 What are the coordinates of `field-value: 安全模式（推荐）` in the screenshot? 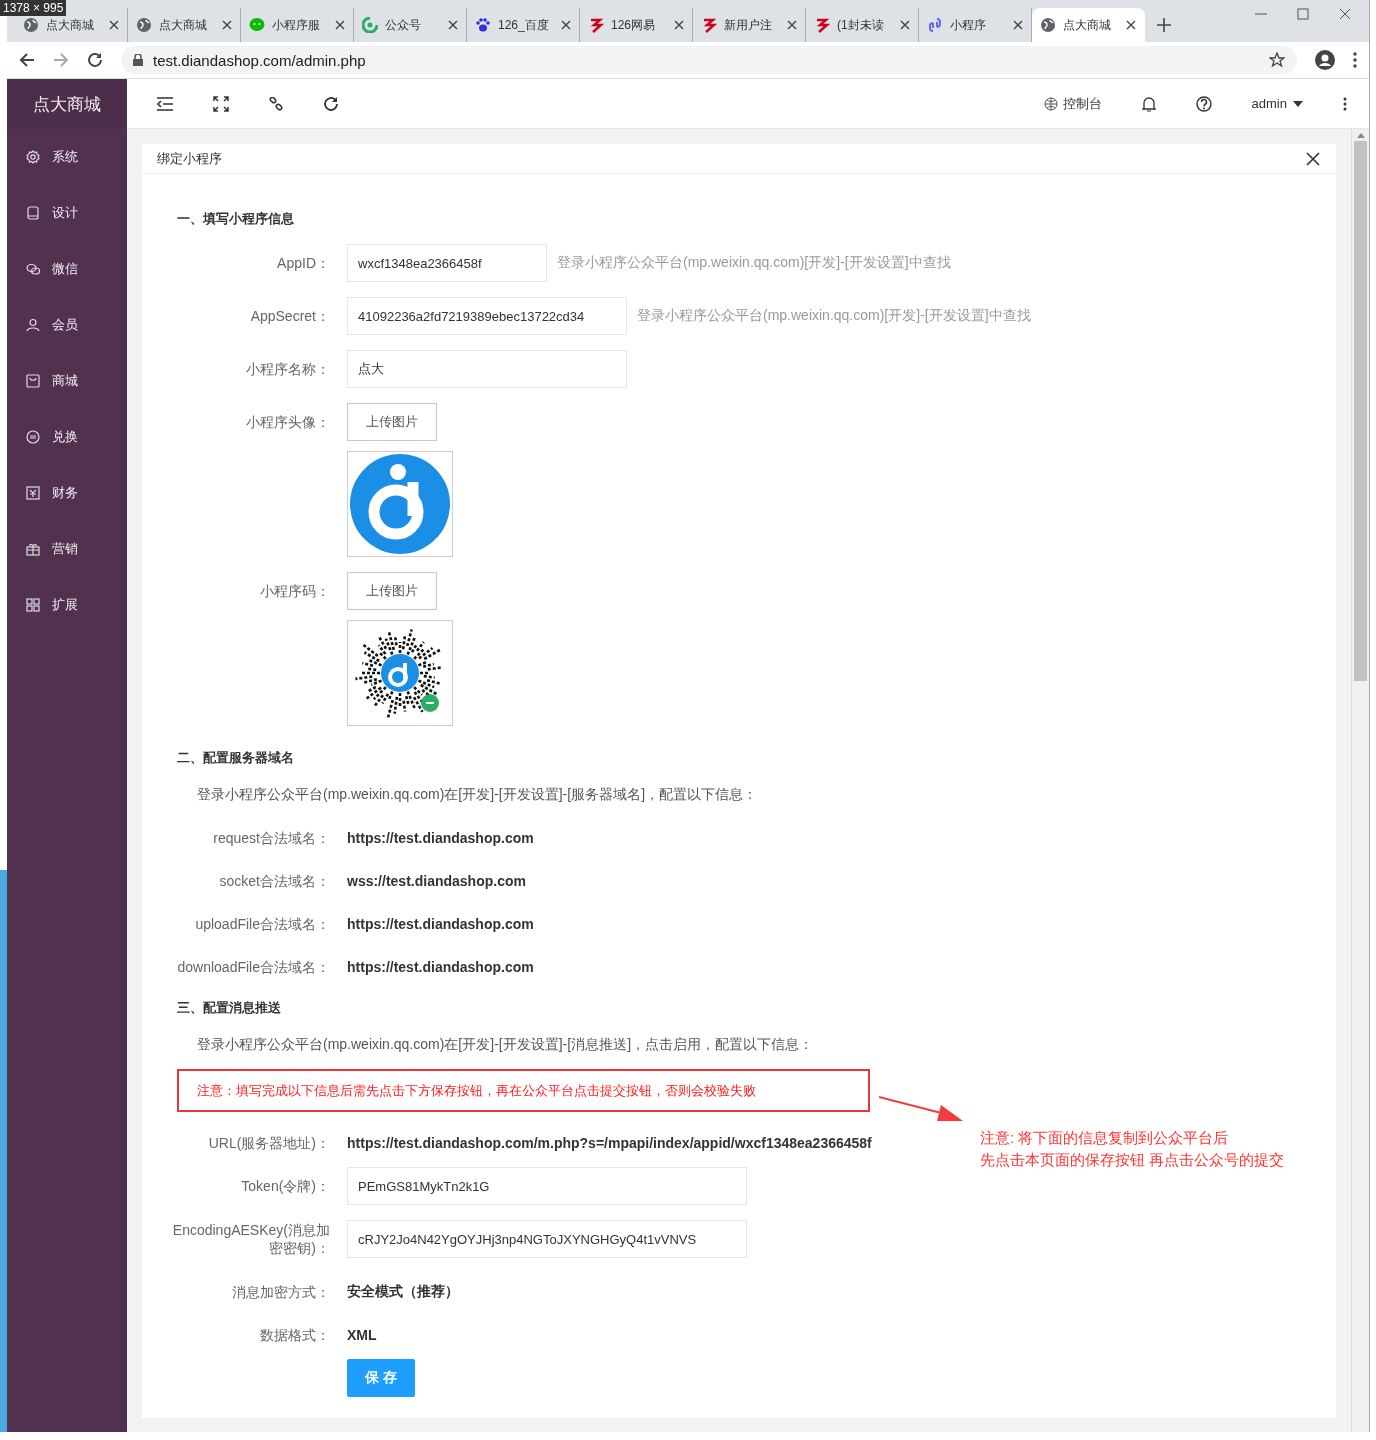 It's located at (403, 1292).